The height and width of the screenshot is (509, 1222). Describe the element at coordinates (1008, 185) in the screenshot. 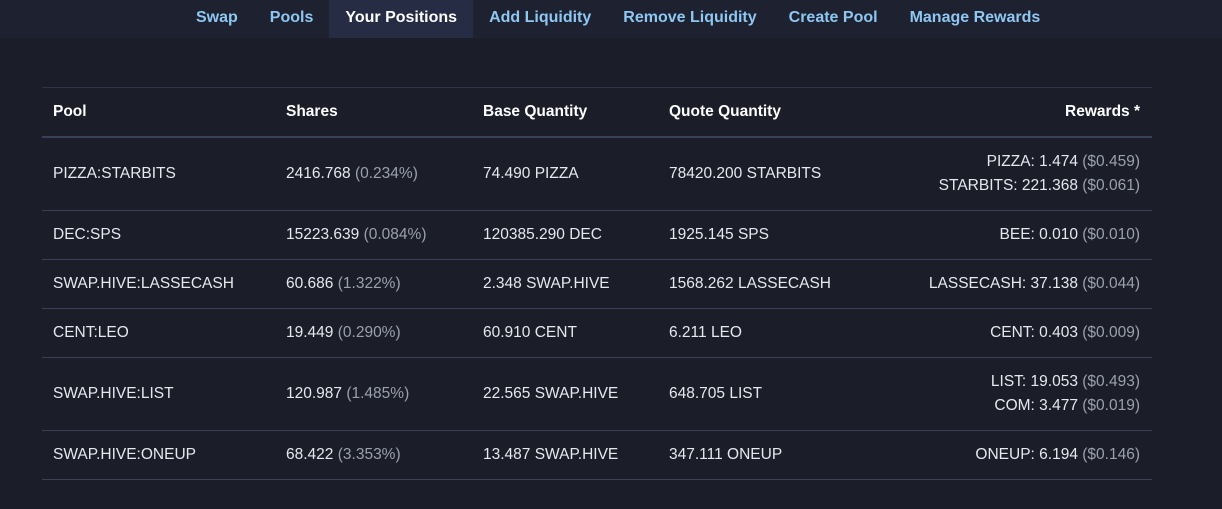

I see `reward-amount: STARBITS: 221.368` at that location.